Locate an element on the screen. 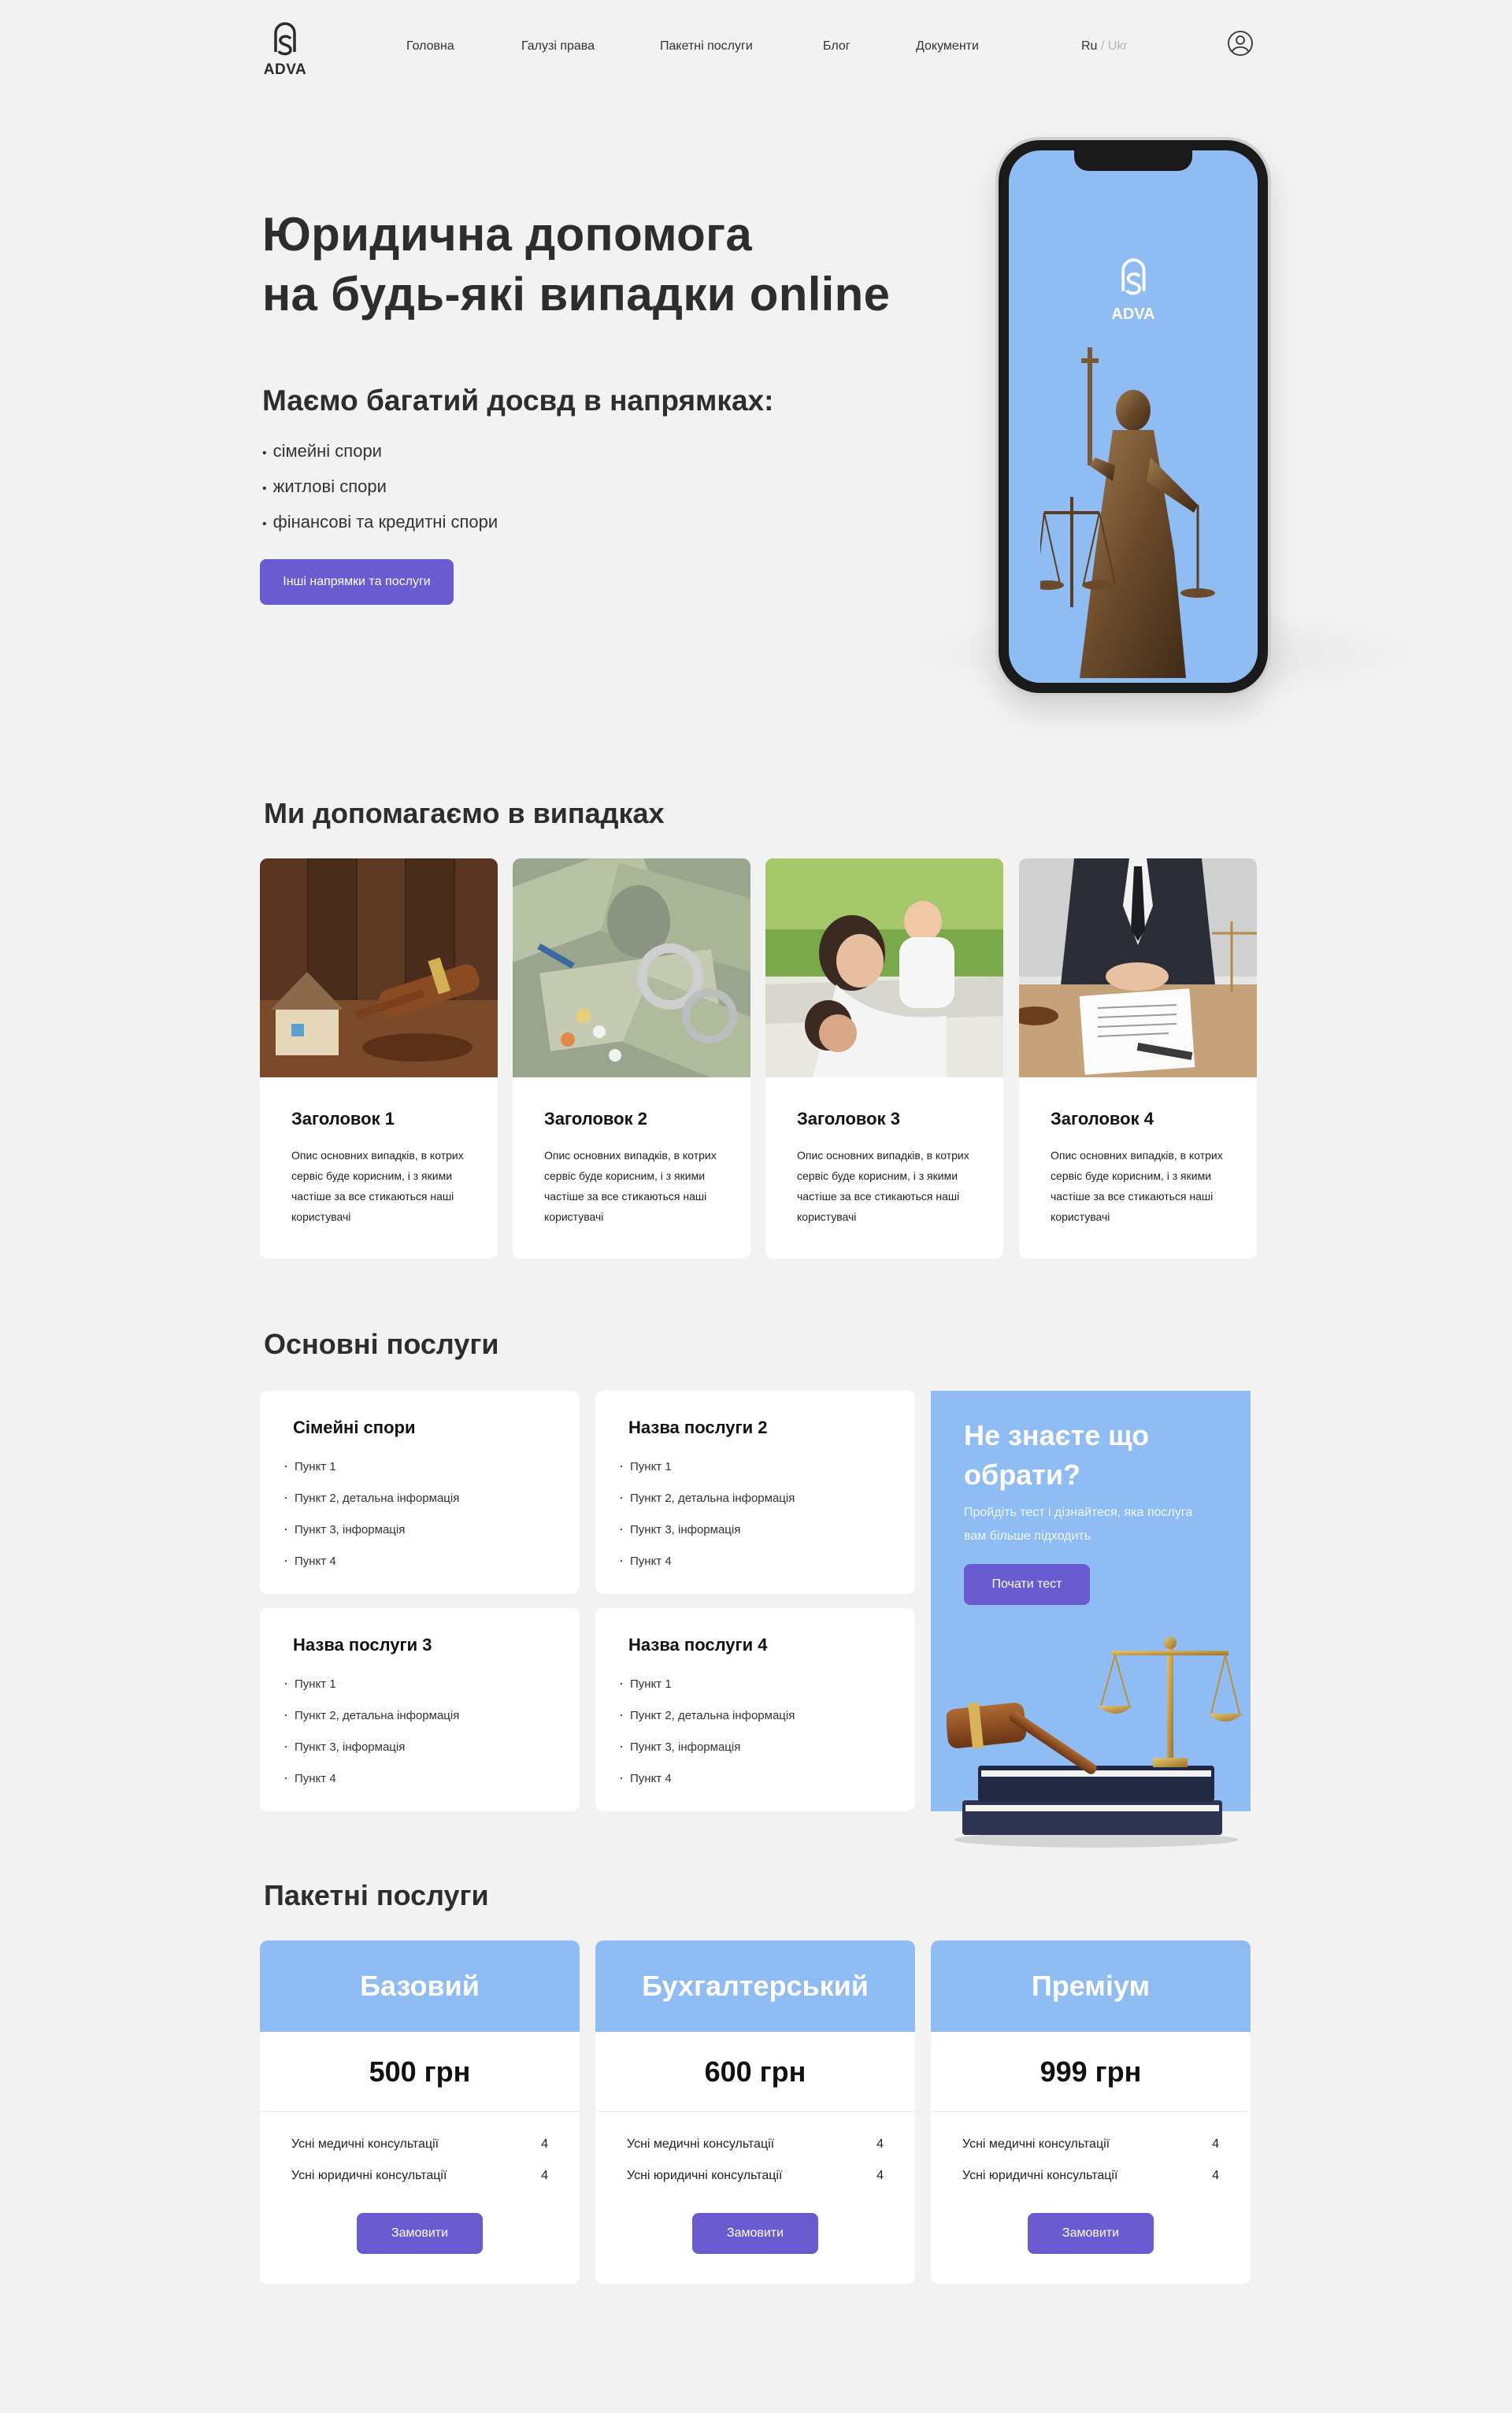 The image size is (1512, 2413). phone-mockup: ADVA is located at coordinates (1133, 416).